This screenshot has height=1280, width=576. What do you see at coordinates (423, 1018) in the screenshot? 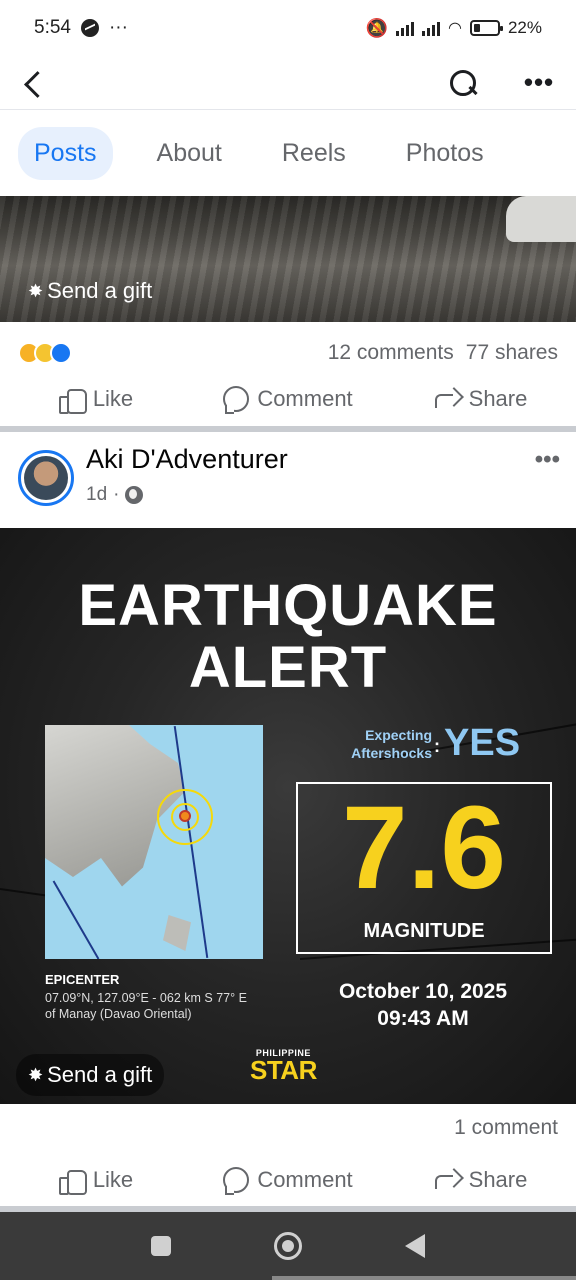
I see `event-time: 09:43 AM` at bounding box center [423, 1018].